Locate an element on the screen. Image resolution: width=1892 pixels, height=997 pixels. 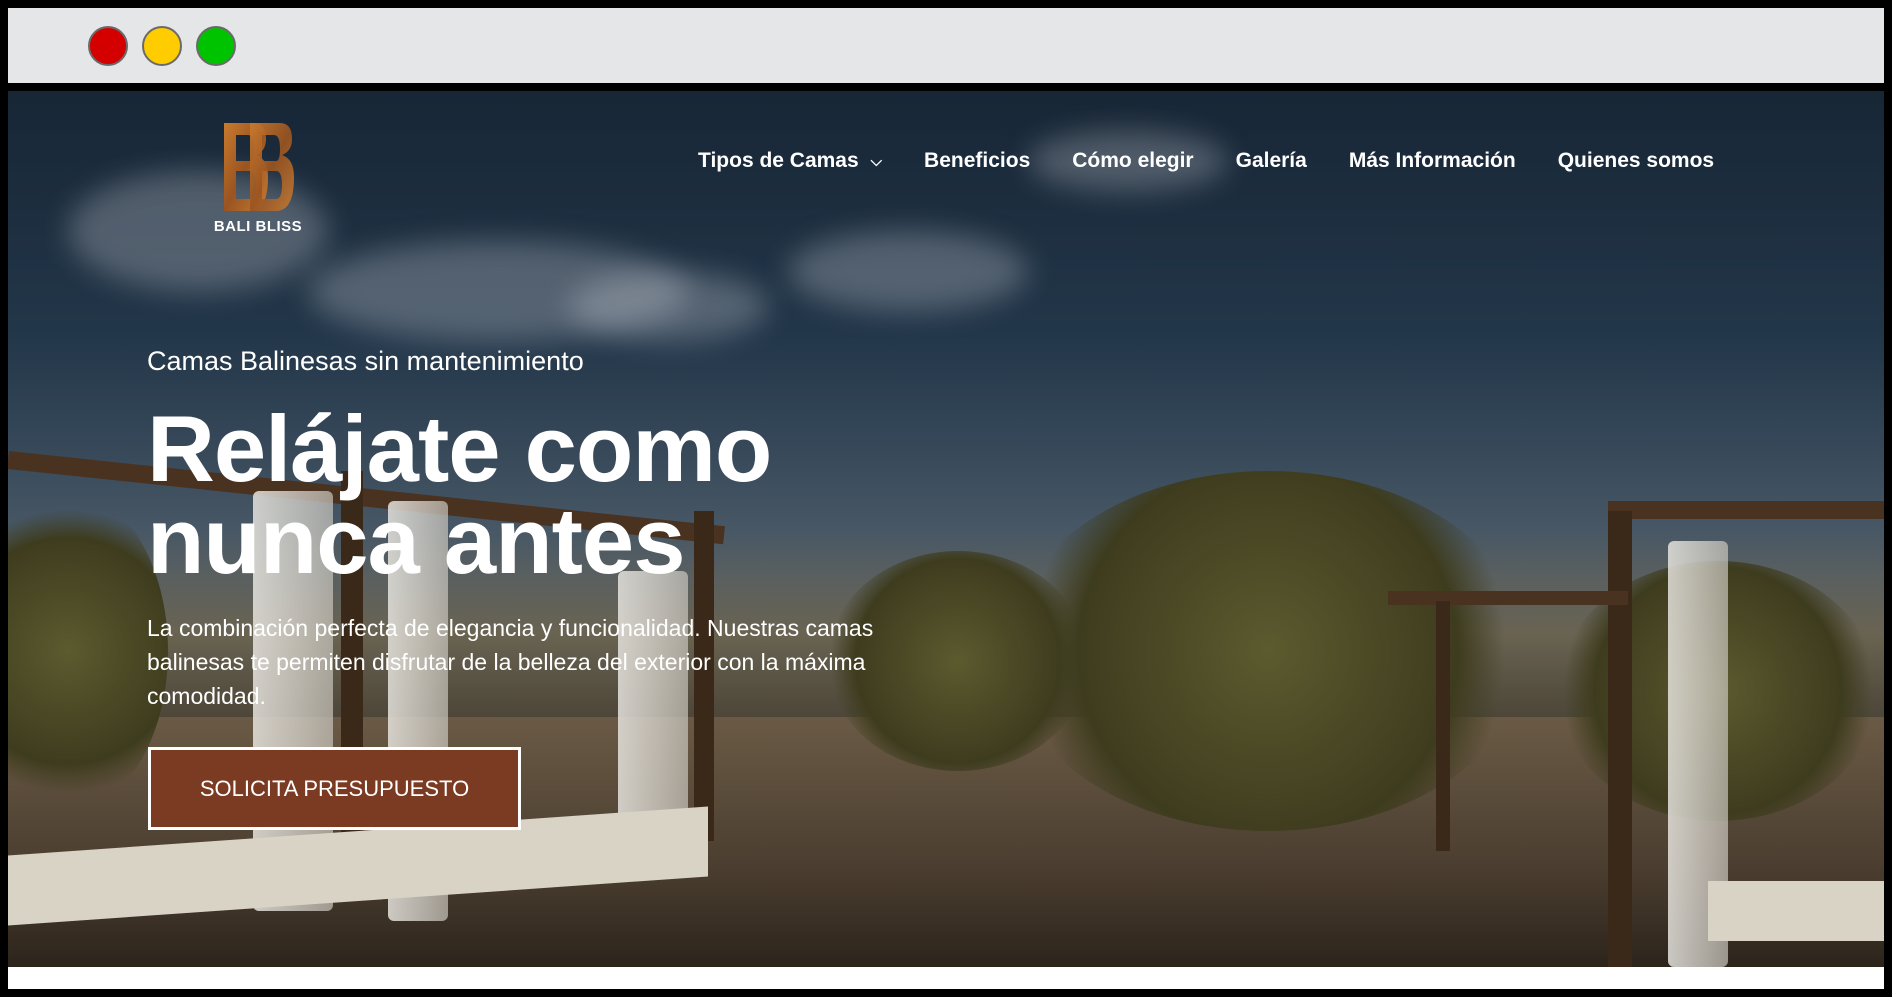
nav-item-tipos-de-camas: Tipos de Camas ⌵ is located at coordinates (790, 161).